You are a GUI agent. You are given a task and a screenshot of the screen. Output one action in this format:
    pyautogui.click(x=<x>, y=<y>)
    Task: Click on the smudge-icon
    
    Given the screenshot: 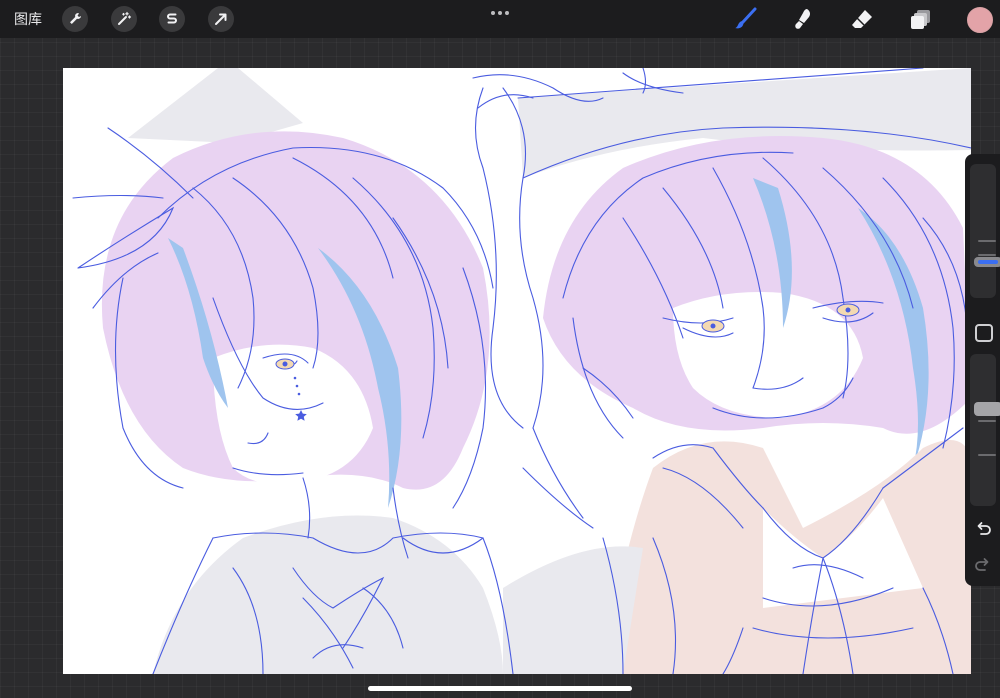 What is the action you would take?
    pyautogui.click(x=803, y=19)
    